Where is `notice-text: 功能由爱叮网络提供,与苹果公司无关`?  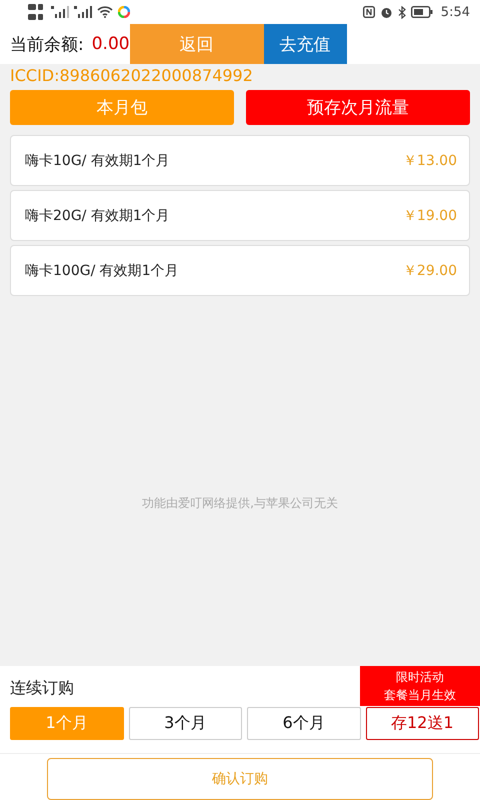
notice-text: 功能由爱叮网络提供,与苹果公司无关 is located at coordinates (240, 503).